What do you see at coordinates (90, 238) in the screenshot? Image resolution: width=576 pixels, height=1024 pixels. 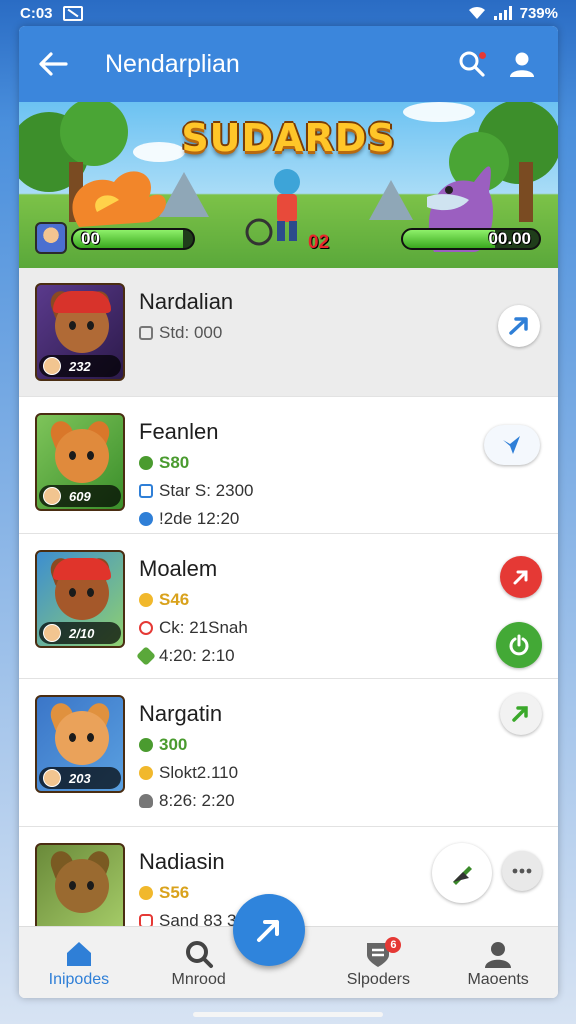 I see `player-health-value: 00` at bounding box center [90, 238].